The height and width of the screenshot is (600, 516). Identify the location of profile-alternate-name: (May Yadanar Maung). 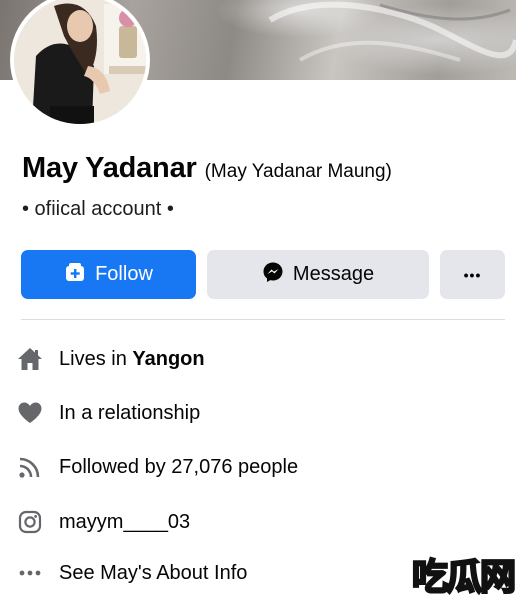
(298, 171).